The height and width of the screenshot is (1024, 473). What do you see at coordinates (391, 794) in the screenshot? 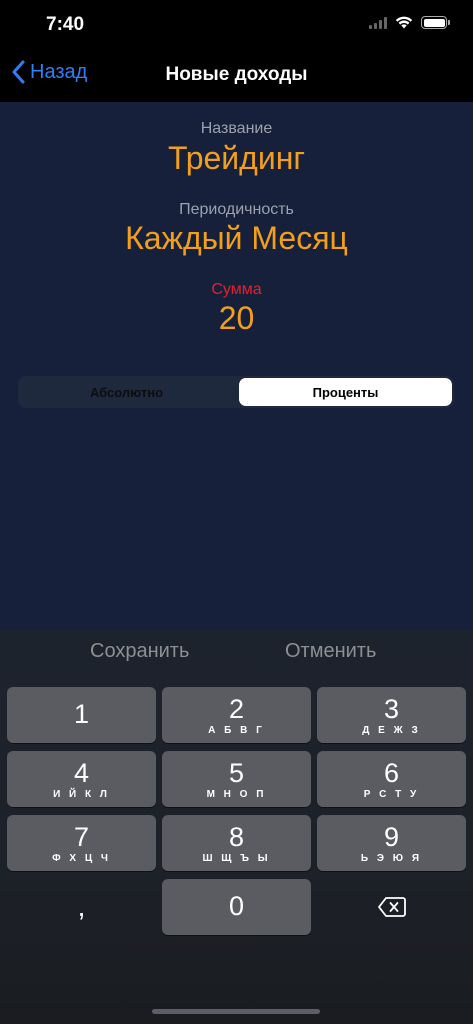
I see `key-letters: Р С Т У` at bounding box center [391, 794].